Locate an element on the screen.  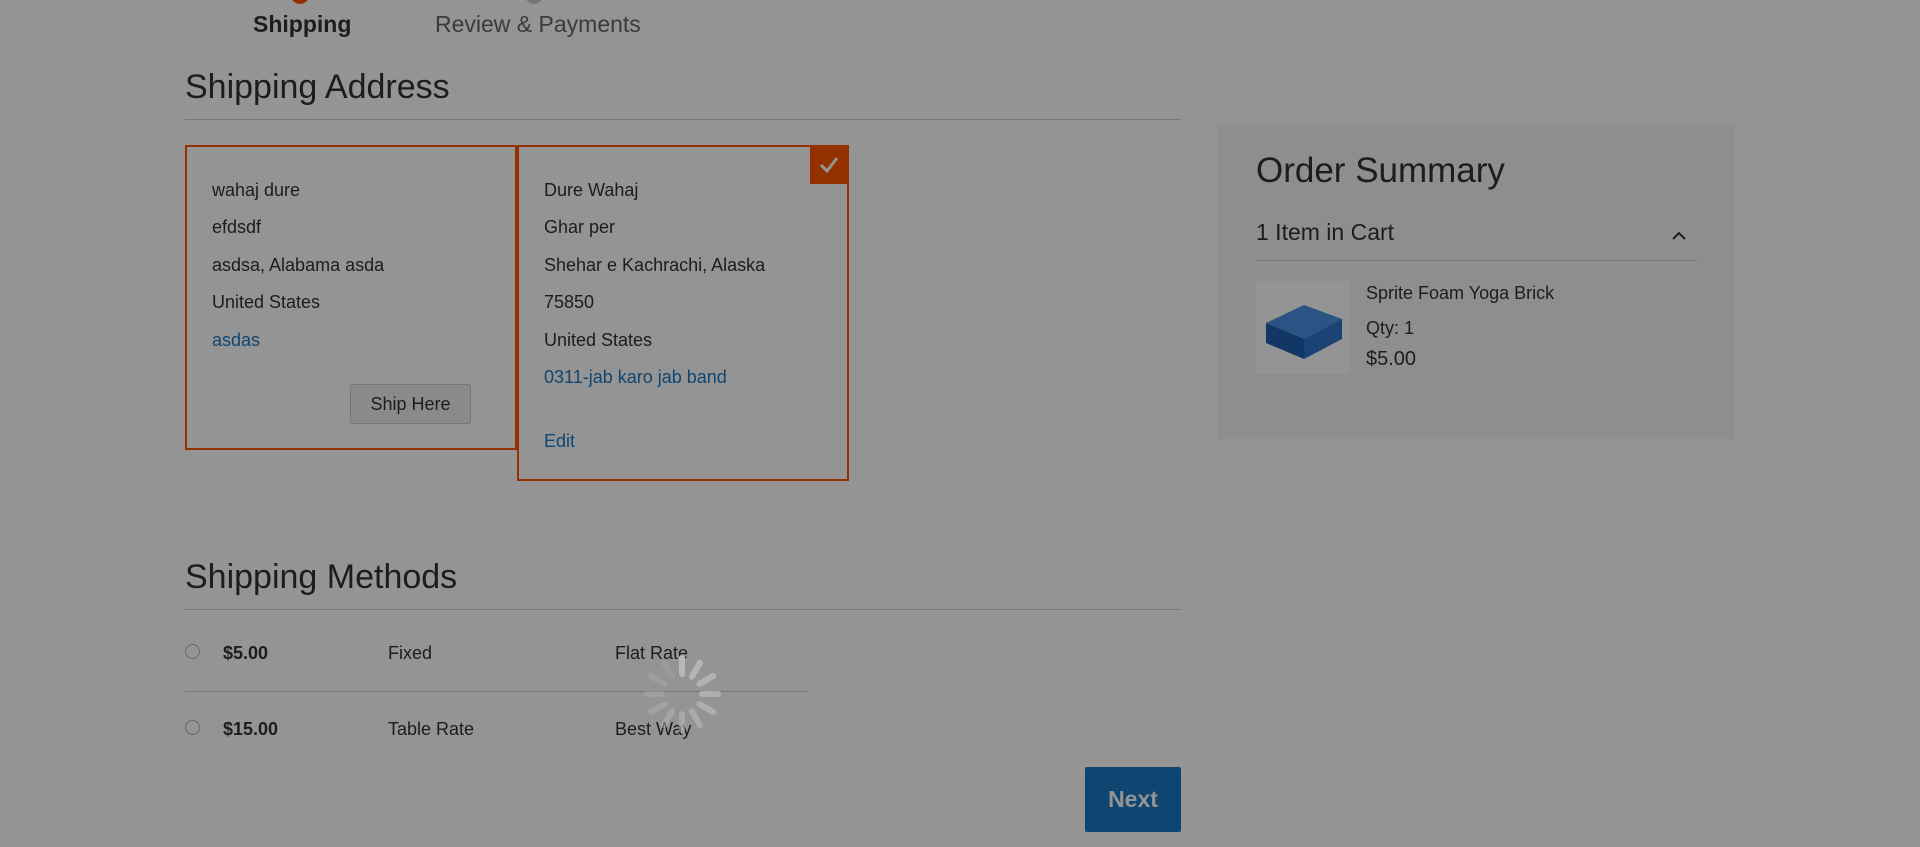
loading-spinner-icon is located at coordinates (682, 694).